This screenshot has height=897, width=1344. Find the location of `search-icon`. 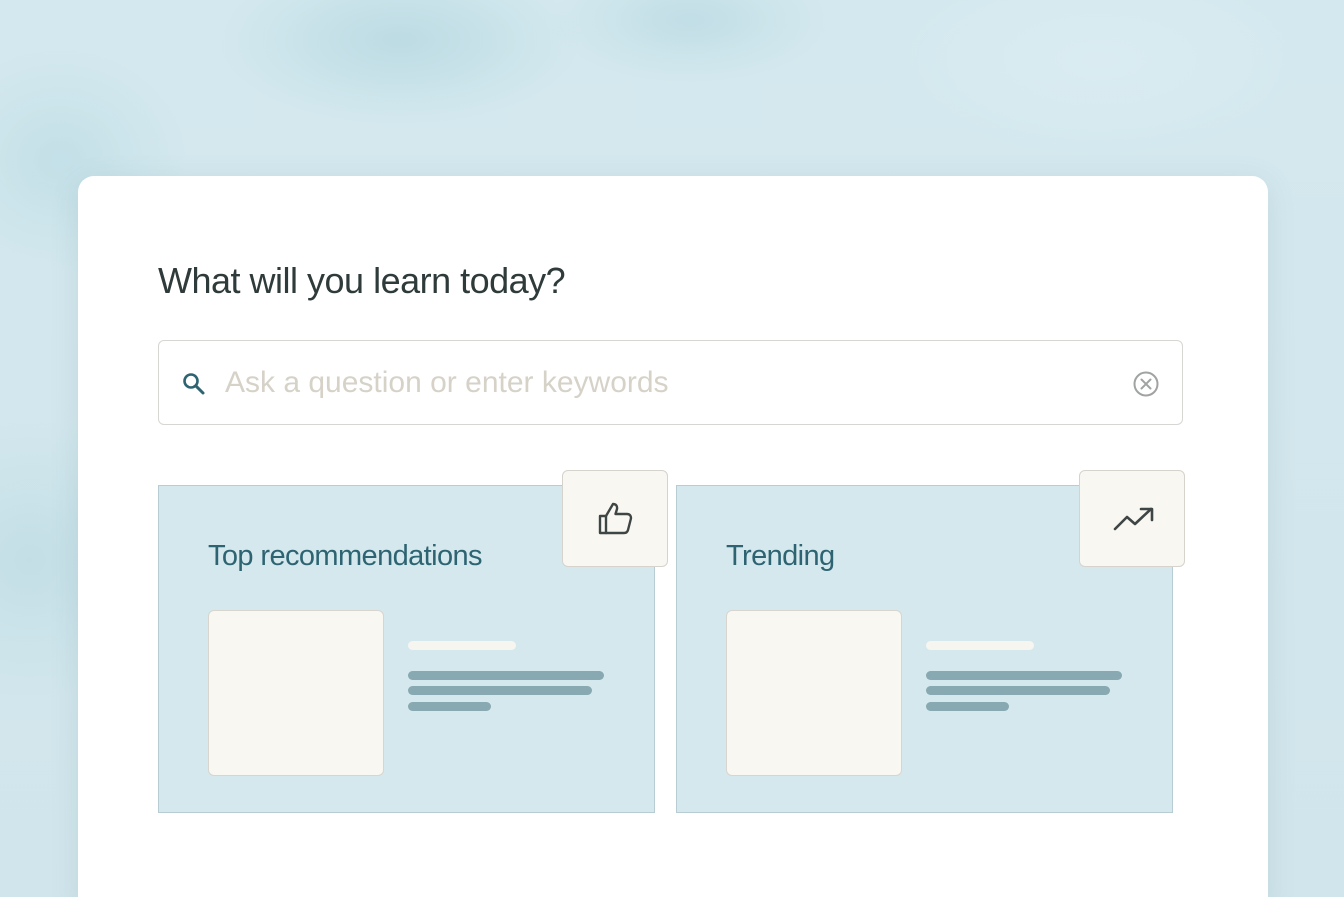

search-icon is located at coordinates (194, 384).